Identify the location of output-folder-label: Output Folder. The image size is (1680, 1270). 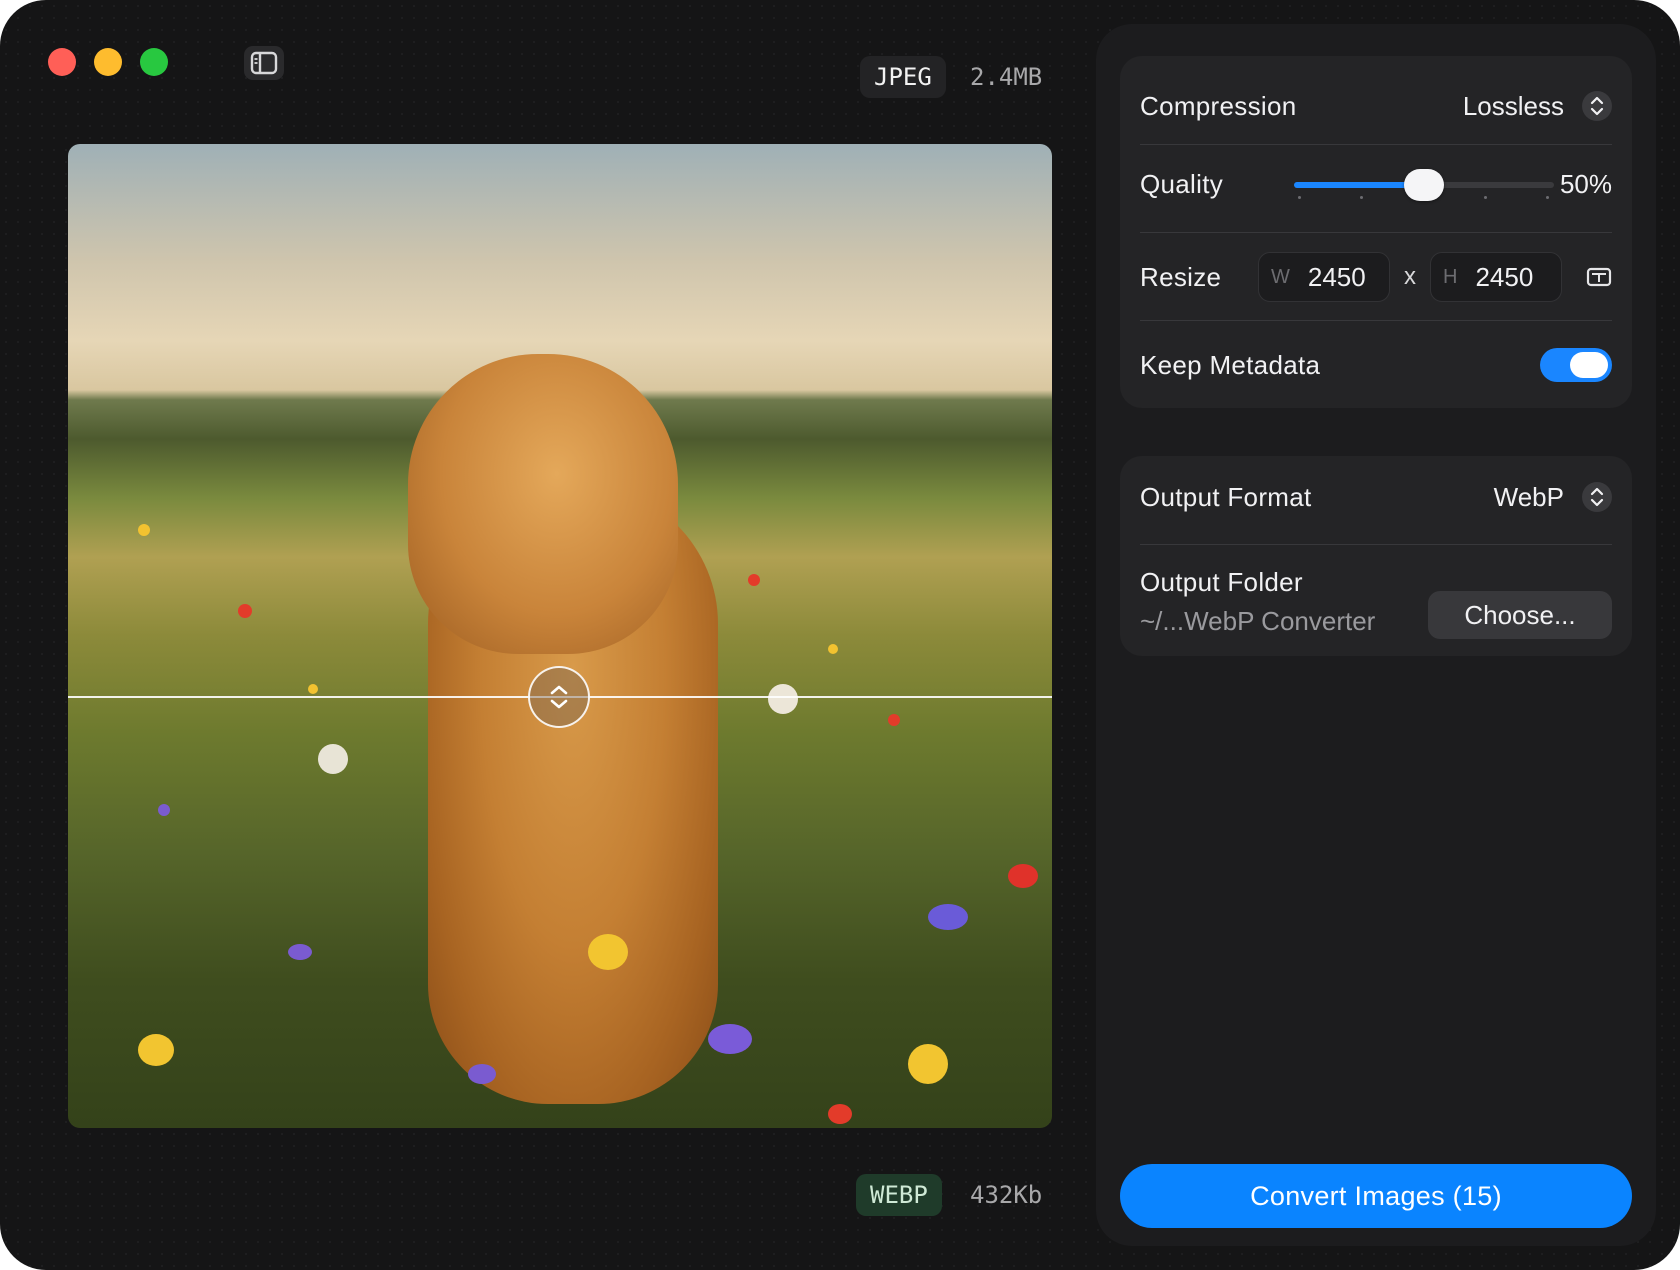
(1221, 582).